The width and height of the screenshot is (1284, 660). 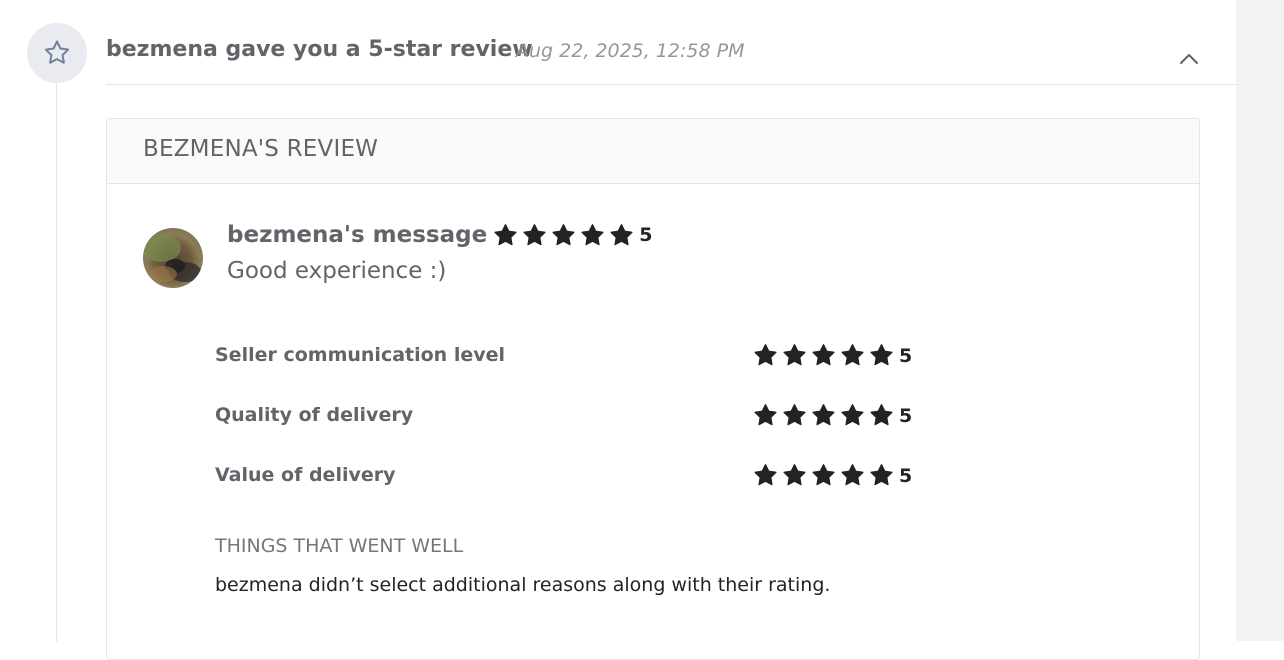 I want to click on criteria-label: Seller communication level, so click(x=360, y=355).